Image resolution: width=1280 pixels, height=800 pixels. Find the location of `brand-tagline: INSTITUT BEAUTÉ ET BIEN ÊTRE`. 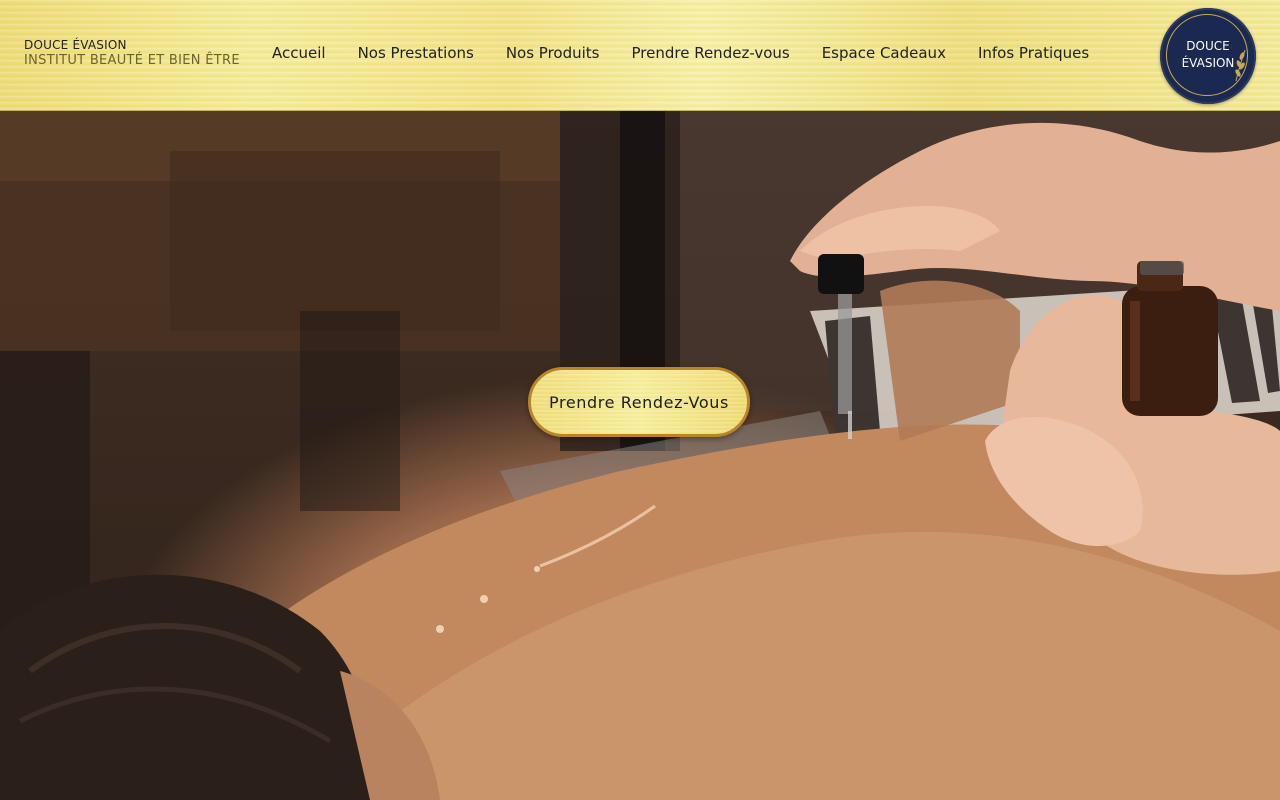

brand-tagline: INSTITUT BEAUTÉ ET BIEN ÊTRE is located at coordinates (132, 60).